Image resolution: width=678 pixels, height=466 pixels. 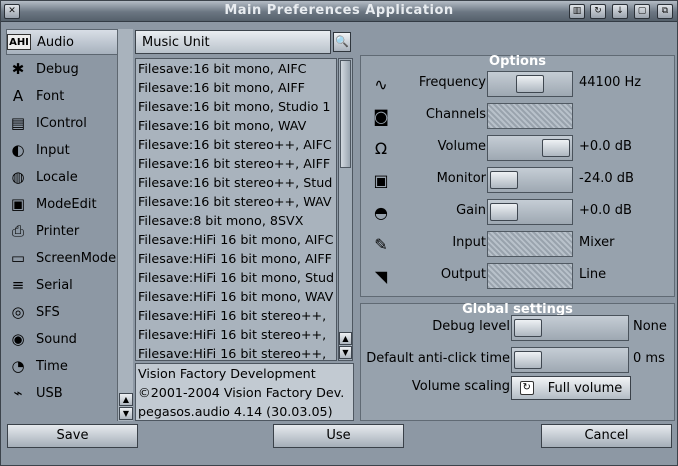 I want to click on mode-list-item: Filesave:16 bit mono, AIFF, so click(x=236, y=87).